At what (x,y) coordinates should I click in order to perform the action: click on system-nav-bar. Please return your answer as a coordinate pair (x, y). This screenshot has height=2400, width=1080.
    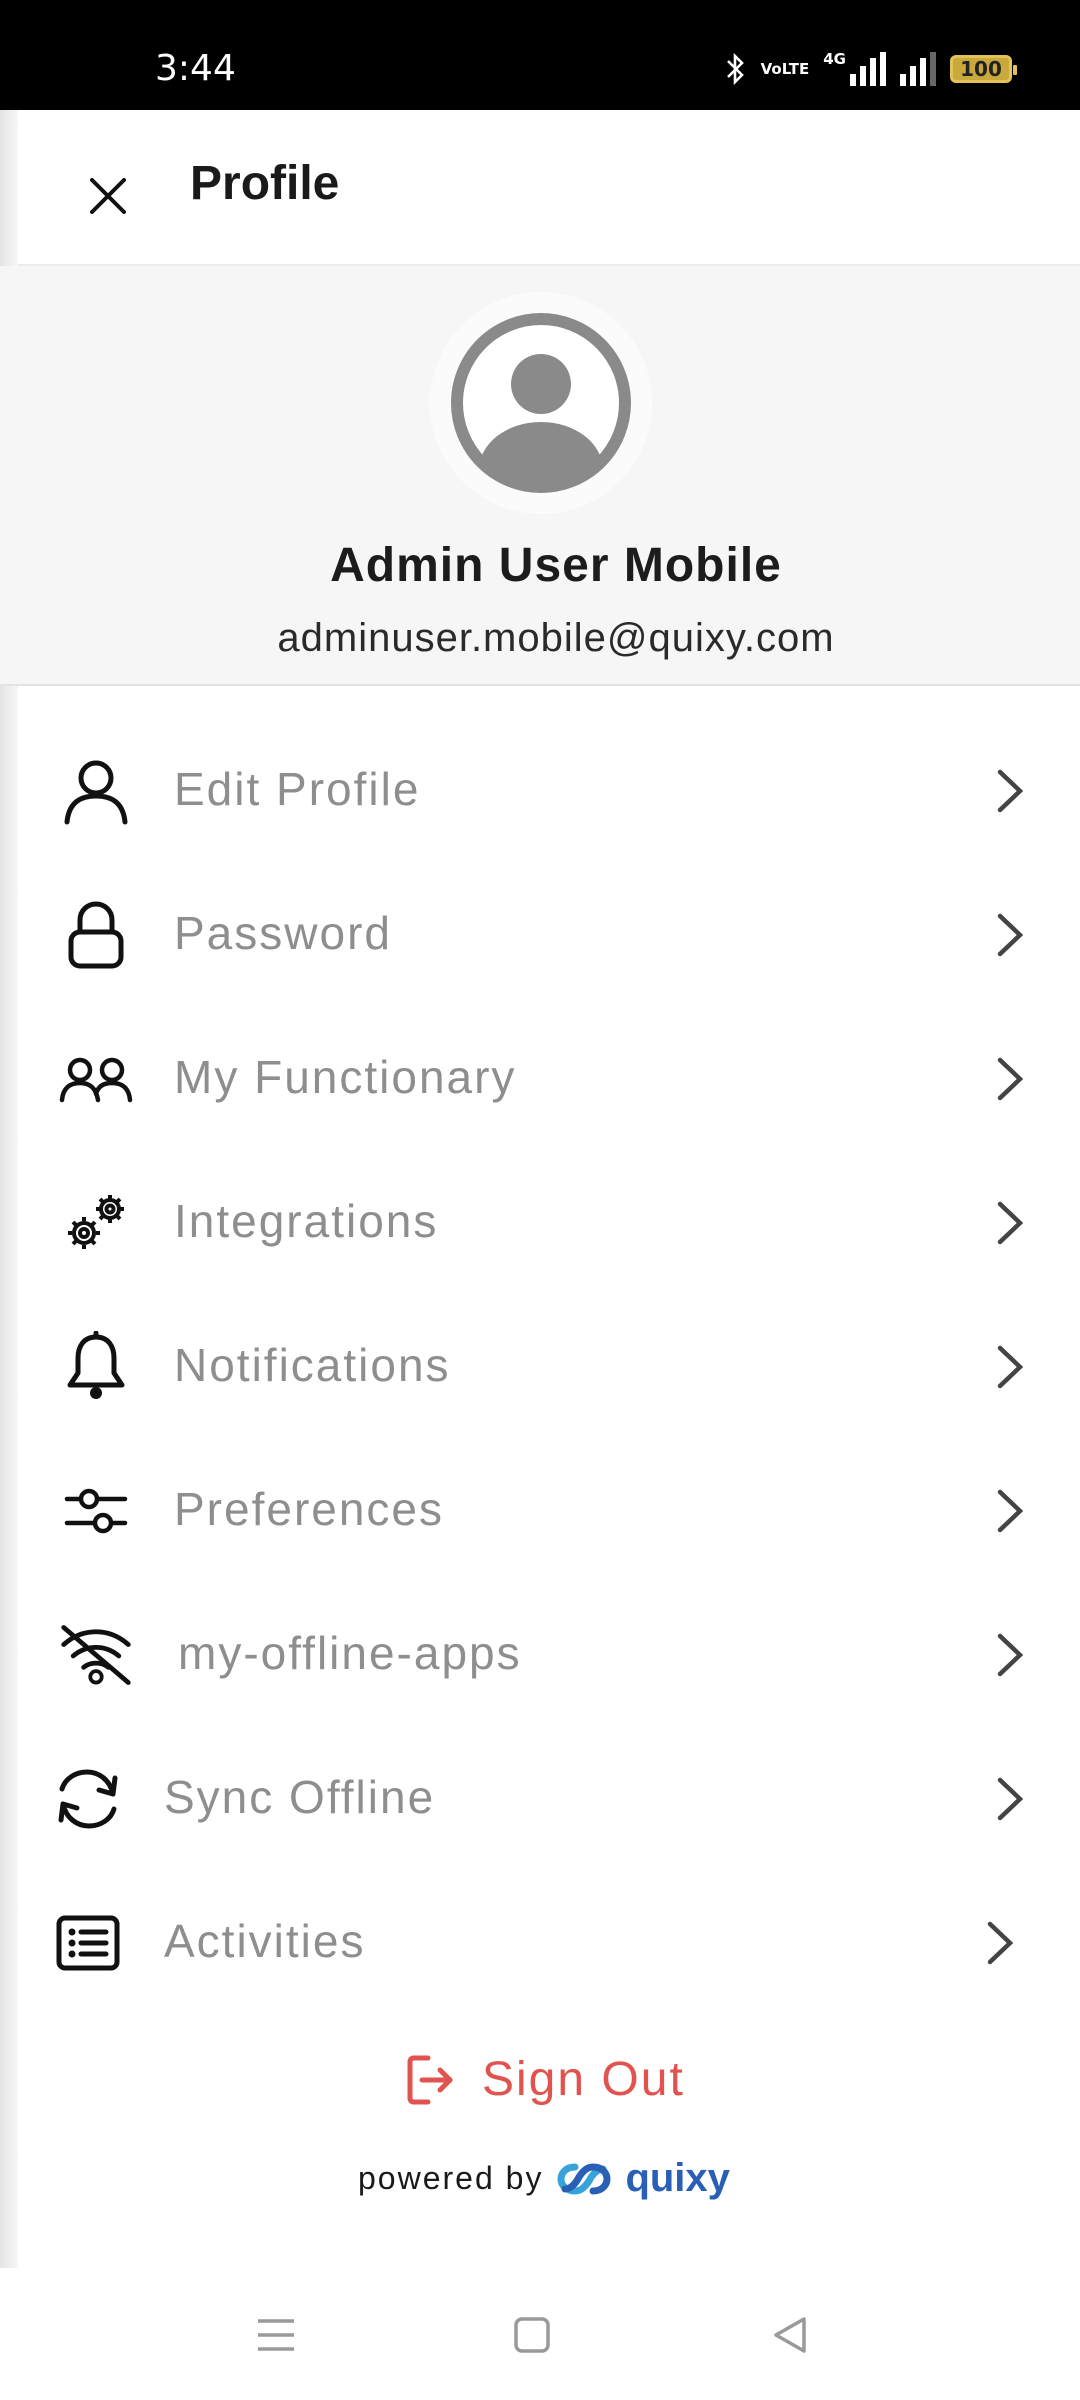
    Looking at the image, I should click on (540, 2334).